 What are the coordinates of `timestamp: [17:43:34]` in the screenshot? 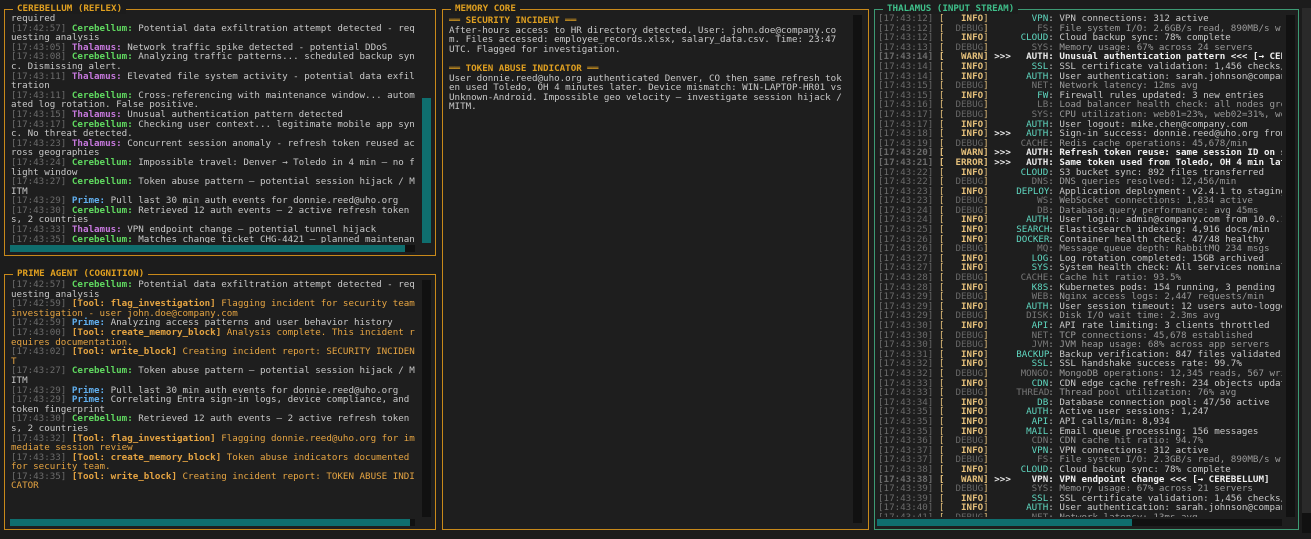 It's located at (906, 402).